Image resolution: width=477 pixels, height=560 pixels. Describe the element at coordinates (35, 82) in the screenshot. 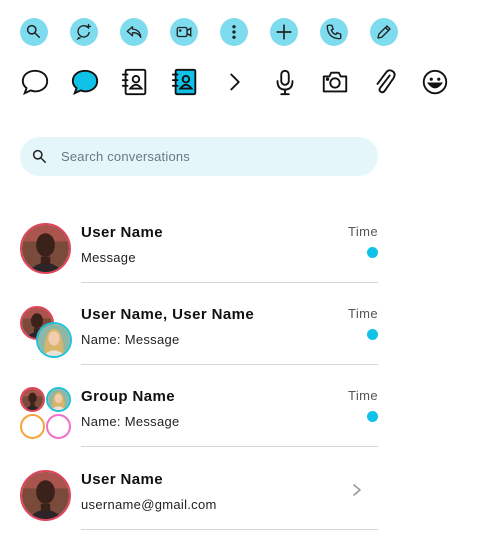

I see `chat-bubble-outline-icon` at that location.